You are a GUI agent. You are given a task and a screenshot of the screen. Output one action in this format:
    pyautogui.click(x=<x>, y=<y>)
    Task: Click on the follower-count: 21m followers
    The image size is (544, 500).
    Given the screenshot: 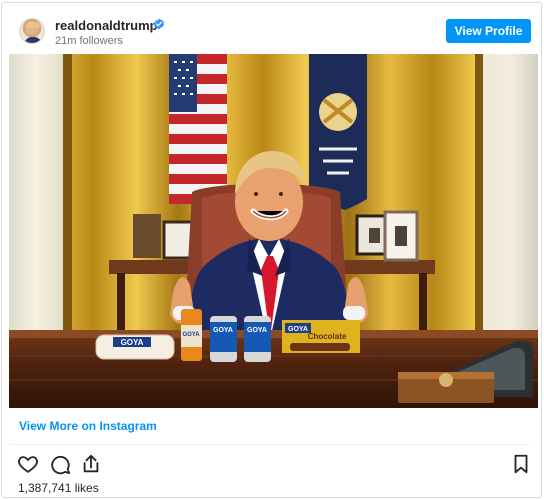 What is the action you would take?
    pyautogui.click(x=89, y=41)
    